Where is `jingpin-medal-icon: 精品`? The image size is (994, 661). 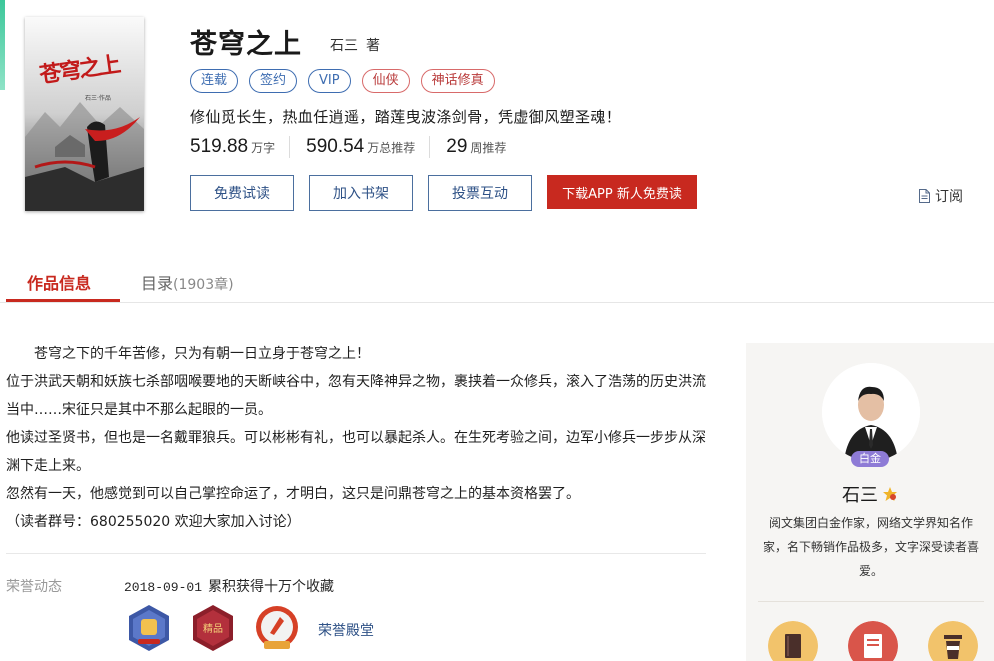 jingpin-medal-icon: 精品 is located at coordinates (213, 628).